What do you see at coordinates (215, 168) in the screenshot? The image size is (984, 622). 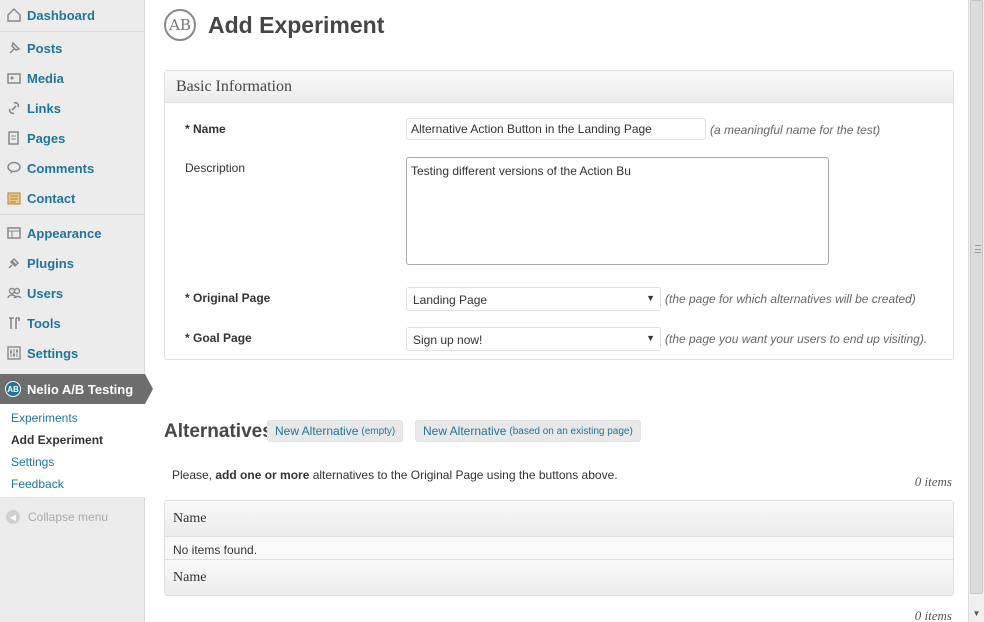 I see `description-label: Description` at bounding box center [215, 168].